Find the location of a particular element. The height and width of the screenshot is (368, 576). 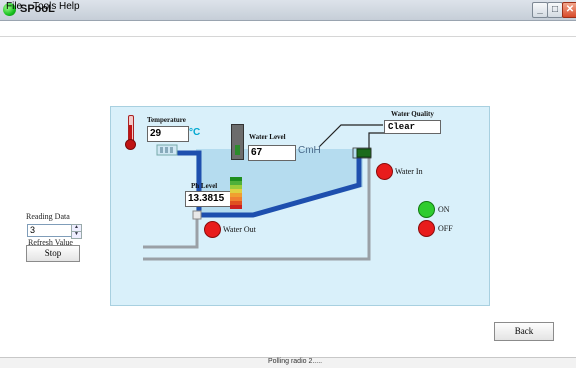

menu-file: File is located at coordinates (14, 6).